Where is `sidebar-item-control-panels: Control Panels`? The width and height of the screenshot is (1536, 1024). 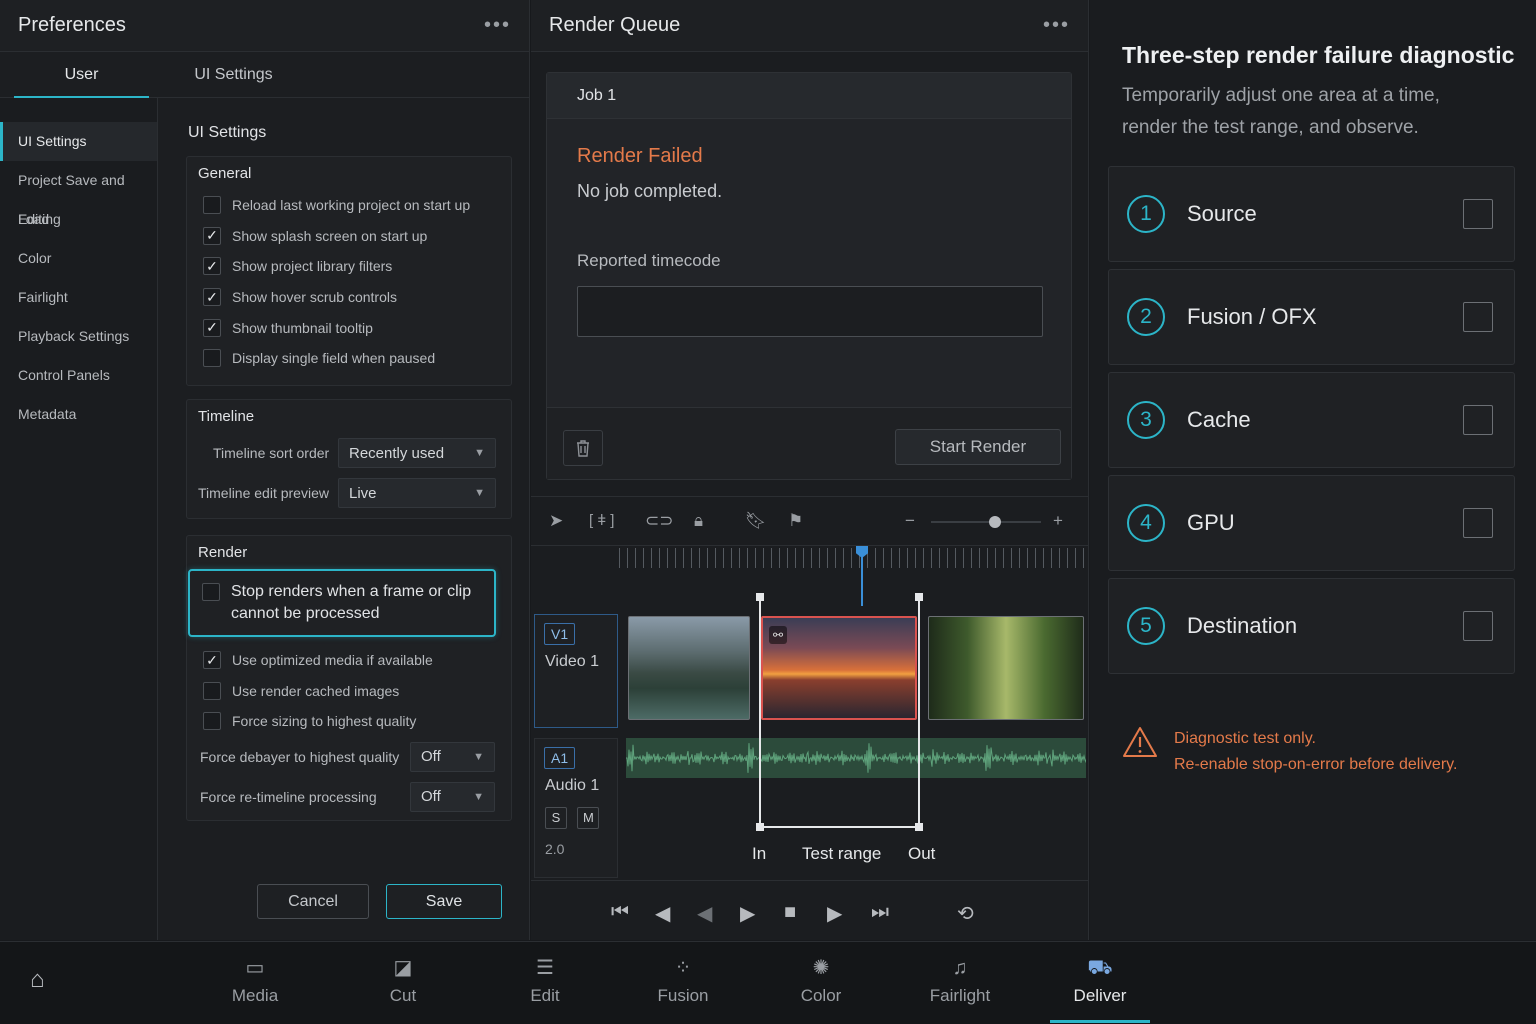
sidebar-item-control-panels: Control Panels is located at coordinates (78, 375).